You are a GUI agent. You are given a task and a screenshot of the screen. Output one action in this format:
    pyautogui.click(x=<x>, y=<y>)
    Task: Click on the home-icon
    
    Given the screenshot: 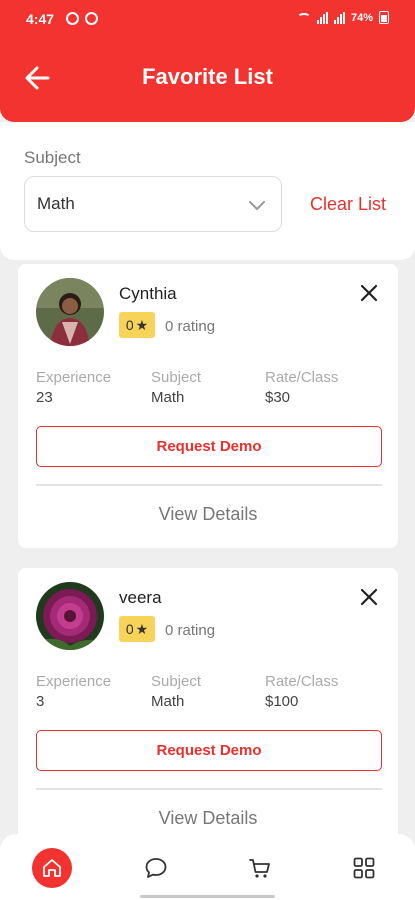 What is the action you would take?
    pyautogui.click(x=52, y=868)
    